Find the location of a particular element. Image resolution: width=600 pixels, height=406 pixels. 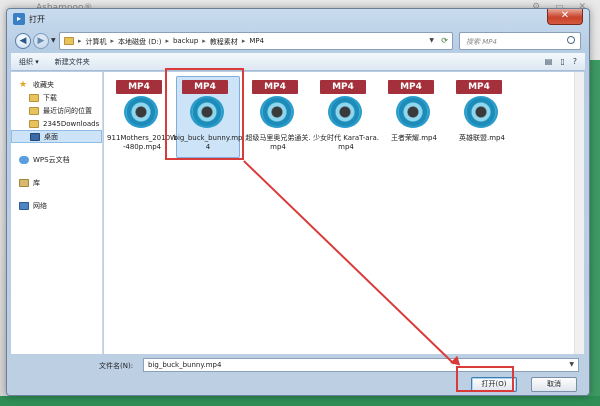

help-icon: ? is located at coordinates (575, 61).